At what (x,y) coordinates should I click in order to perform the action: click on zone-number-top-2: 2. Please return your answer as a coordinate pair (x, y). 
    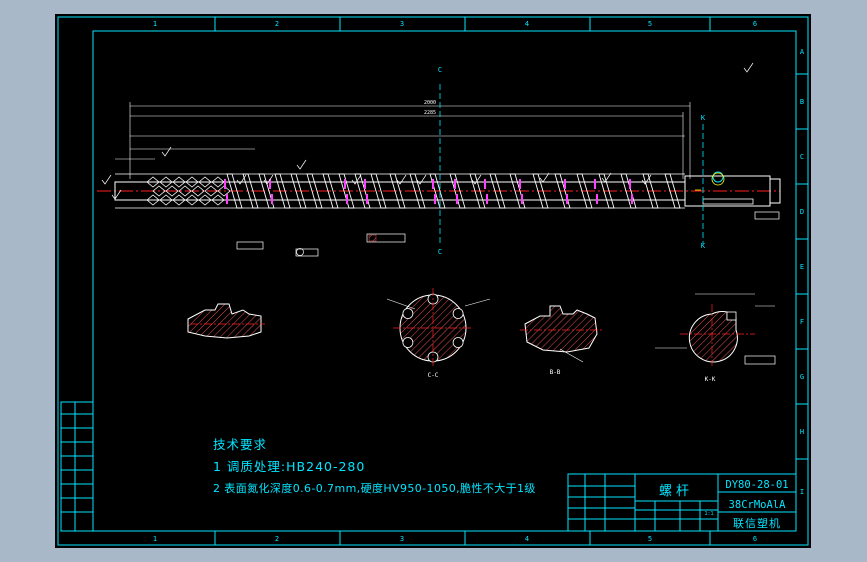
    Looking at the image, I should click on (277, 24).